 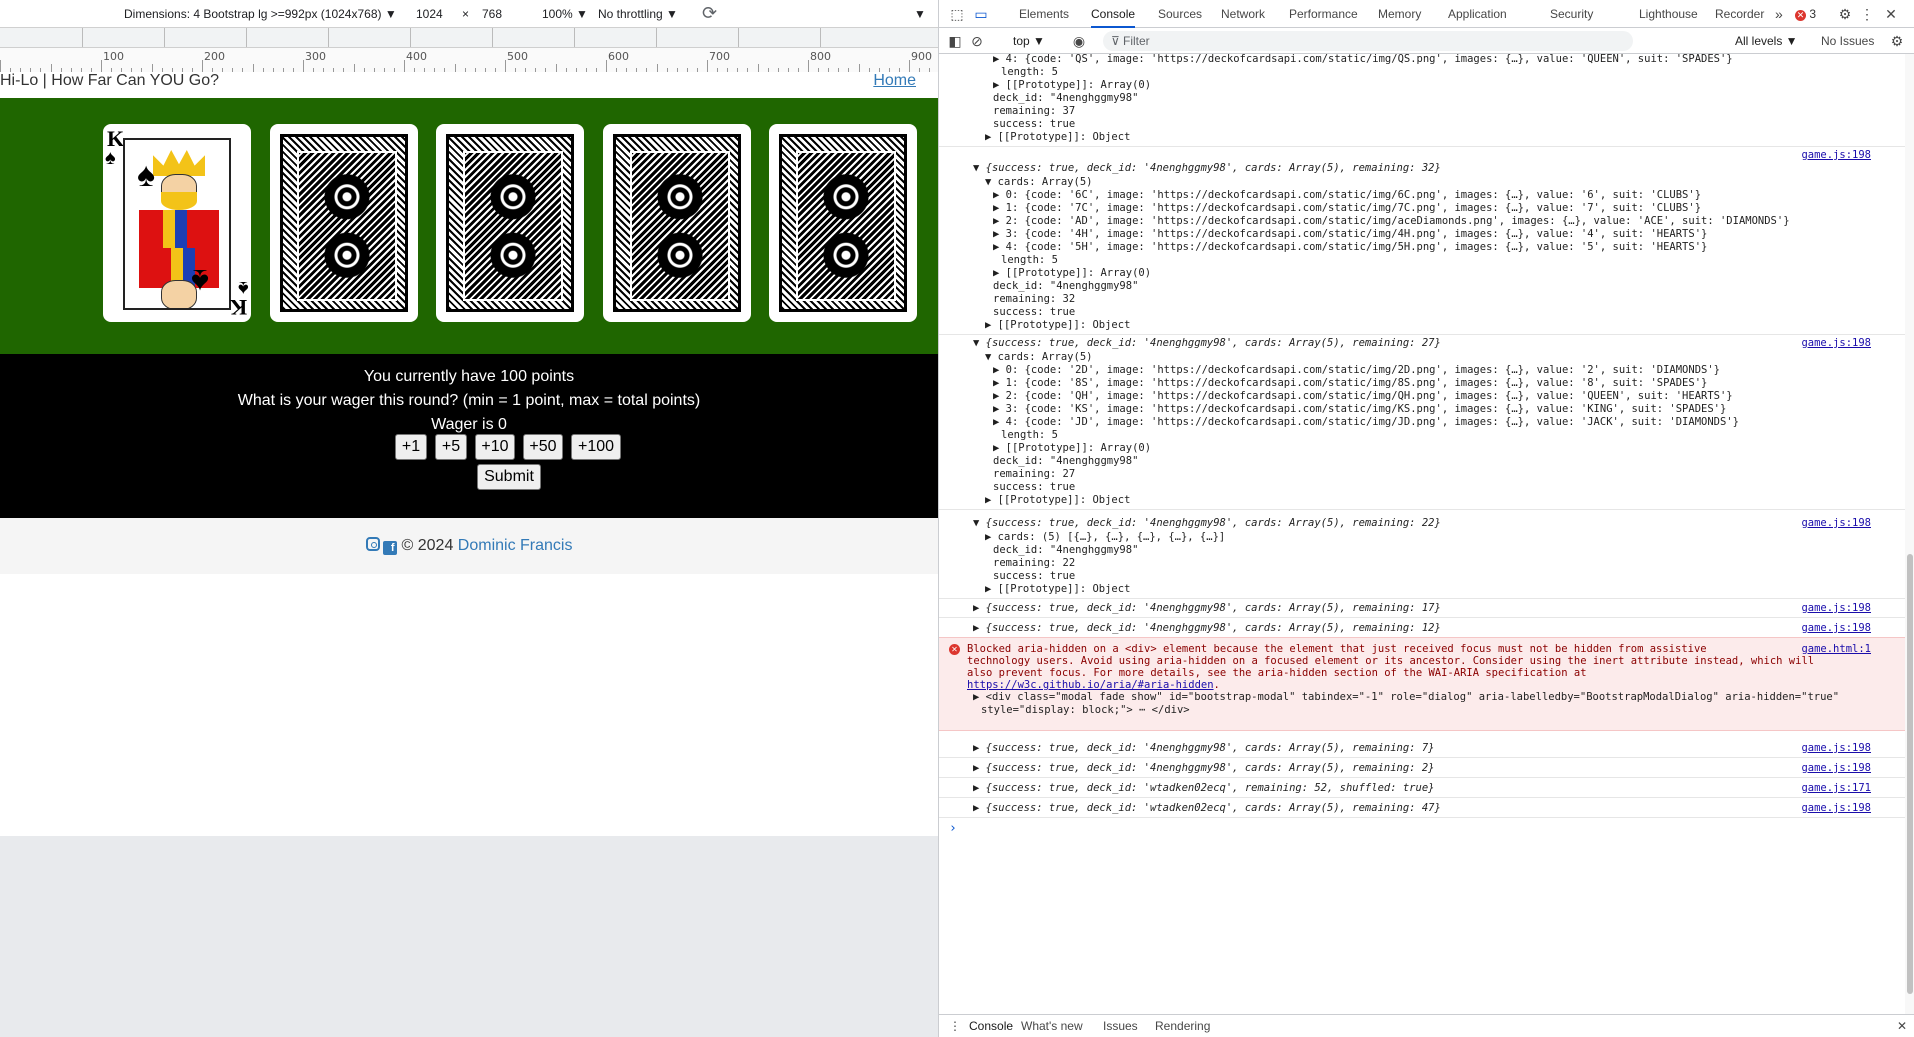 What do you see at coordinates (495, 447) in the screenshot?
I see `wager-plus-10-button: +10` at bounding box center [495, 447].